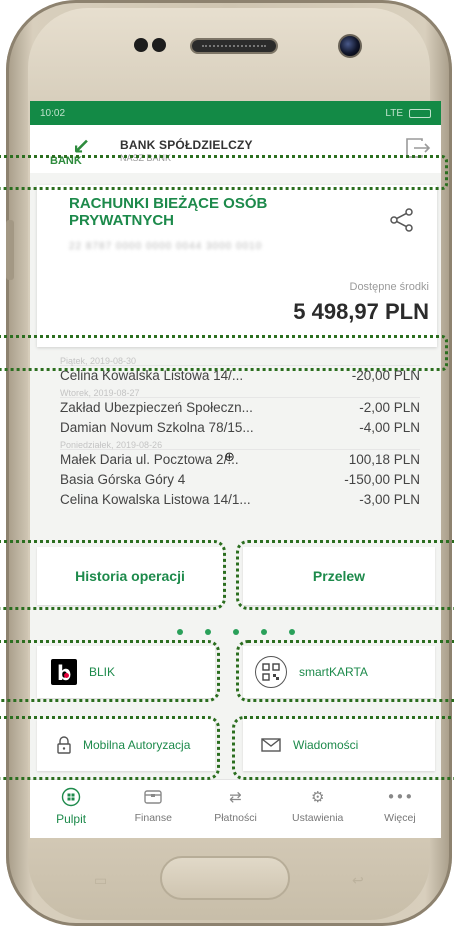 This screenshot has height=926, width=454. I want to click on nav-label: Więcej, so click(400, 818).